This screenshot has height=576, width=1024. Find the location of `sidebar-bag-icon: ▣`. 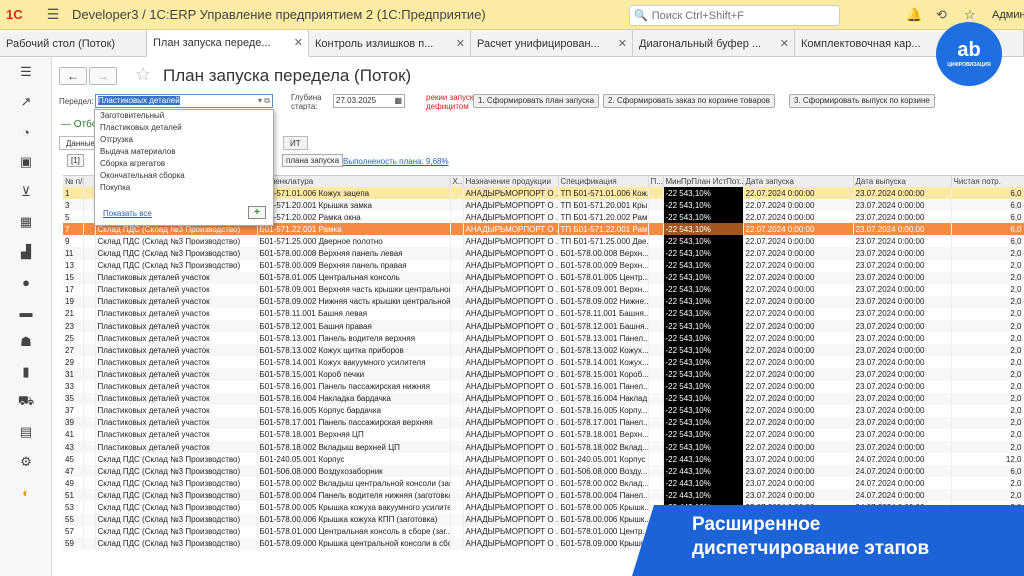

sidebar-bag-icon: ▣ is located at coordinates (26, 162).